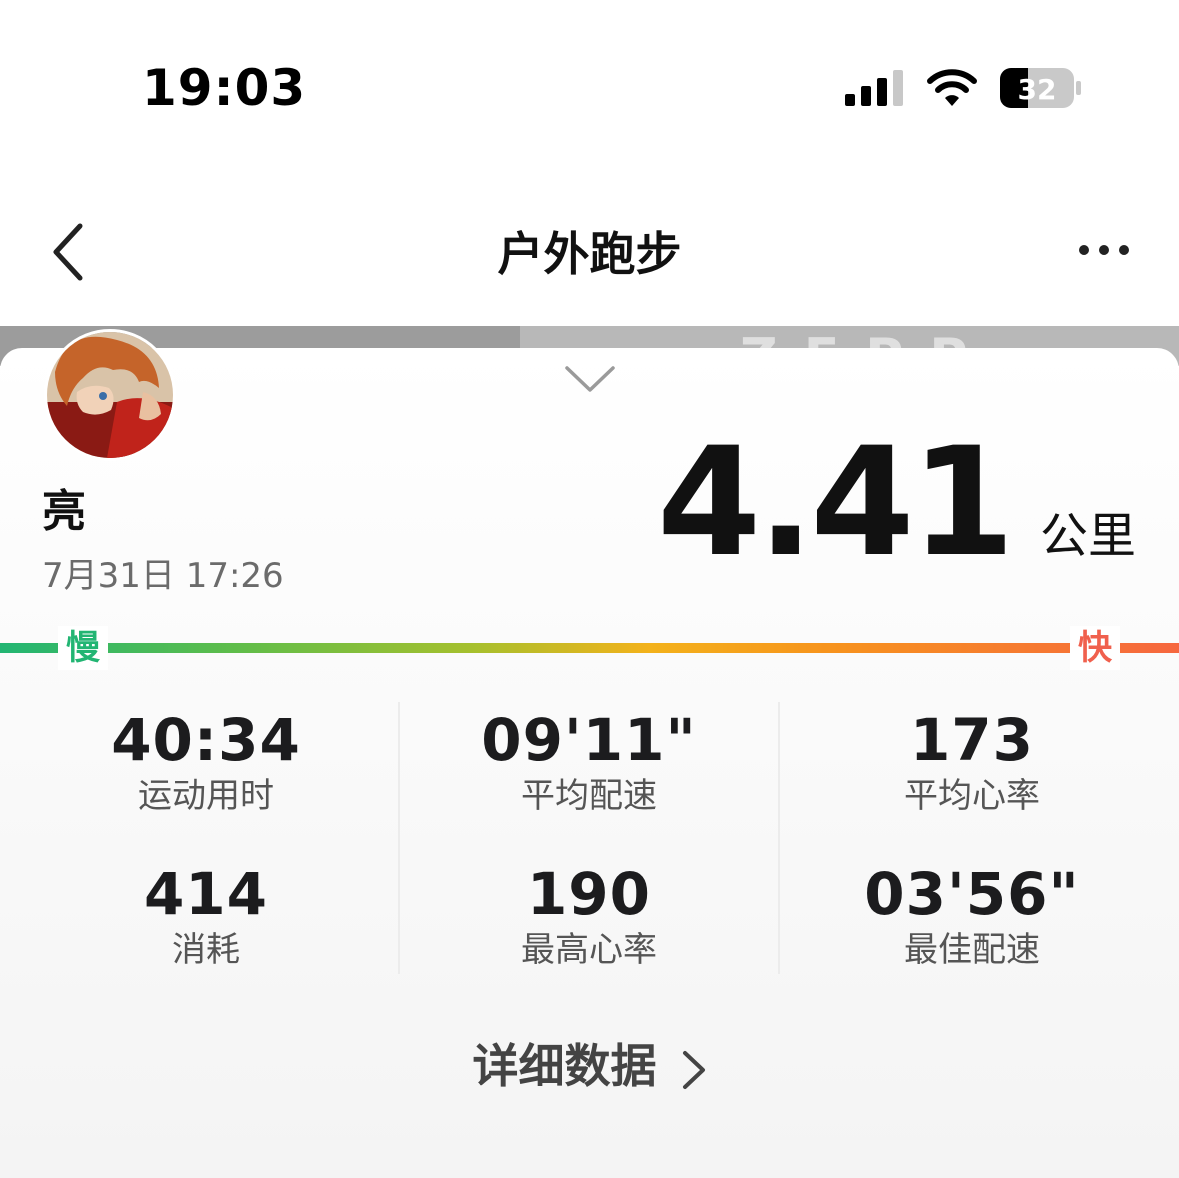  Describe the element at coordinates (589, 254) in the screenshot. I see `page-title: 户外跑步` at that location.